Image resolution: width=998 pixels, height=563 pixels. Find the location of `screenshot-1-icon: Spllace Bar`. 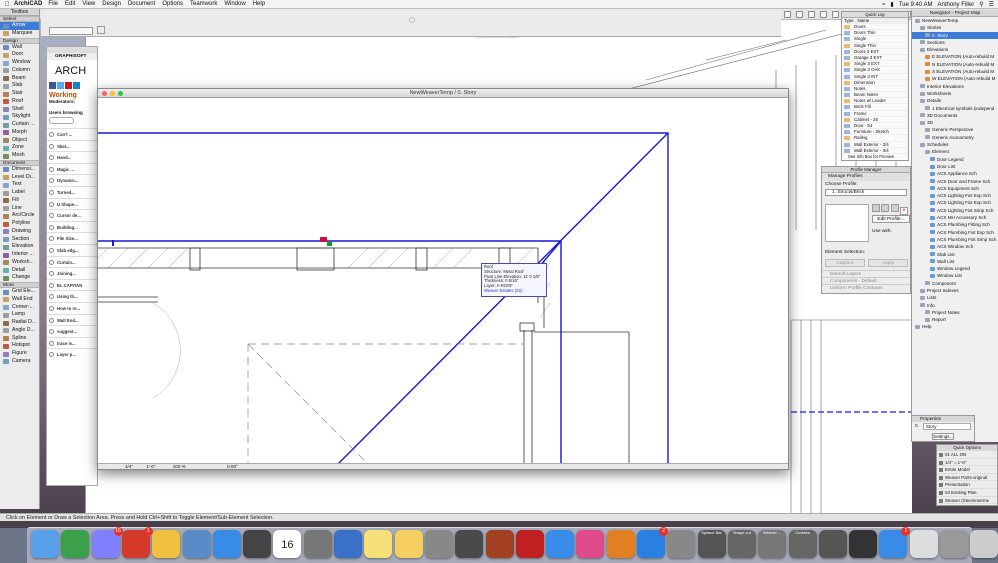

screenshot-1-icon: Spllace Bar is located at coordinates (711, 544).